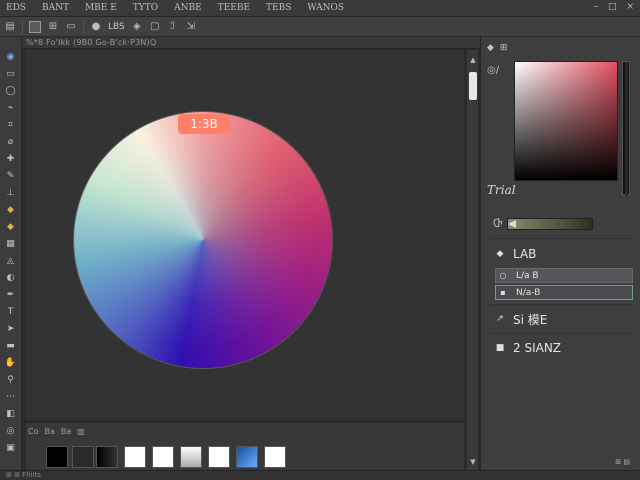 The image size is (640, 480). I want to click on field-1-icon: ○, so click(503, 275).